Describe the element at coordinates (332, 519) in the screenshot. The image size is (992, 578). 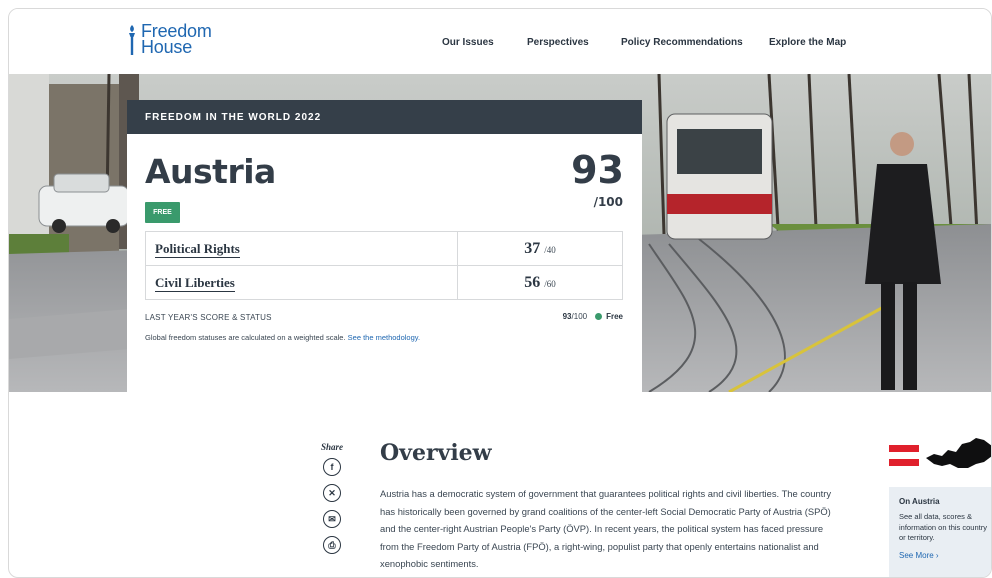
I see `email-icon: ✉` at that location.